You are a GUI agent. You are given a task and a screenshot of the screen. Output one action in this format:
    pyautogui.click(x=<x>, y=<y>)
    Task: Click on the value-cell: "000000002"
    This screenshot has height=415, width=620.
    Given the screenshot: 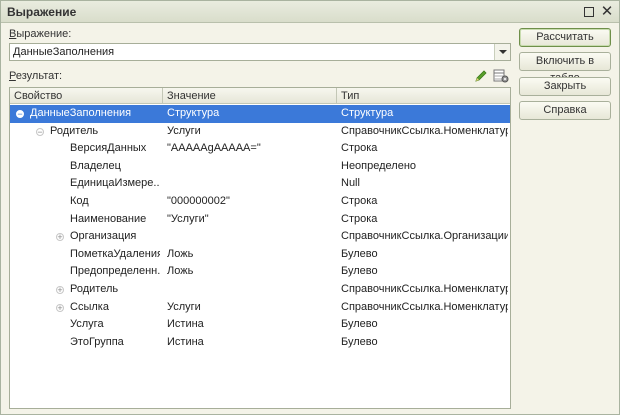 What is the action you would take?
    pyautogui.click(x=198, y=200)
    